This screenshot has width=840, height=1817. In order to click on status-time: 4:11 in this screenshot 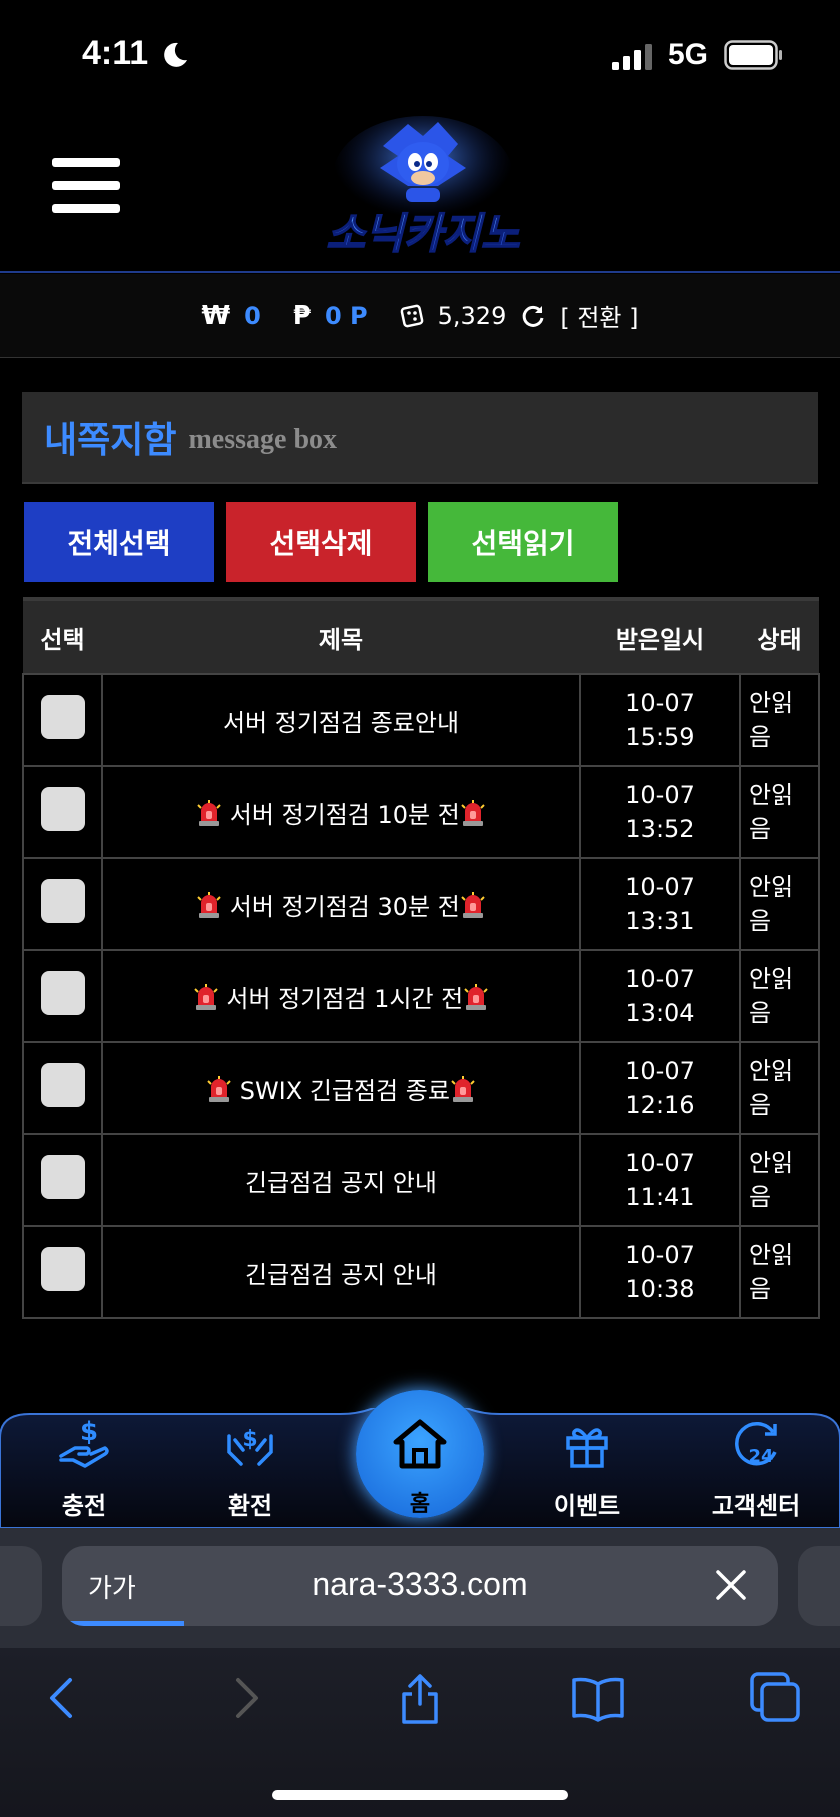, I will do `click(115, 53)`.